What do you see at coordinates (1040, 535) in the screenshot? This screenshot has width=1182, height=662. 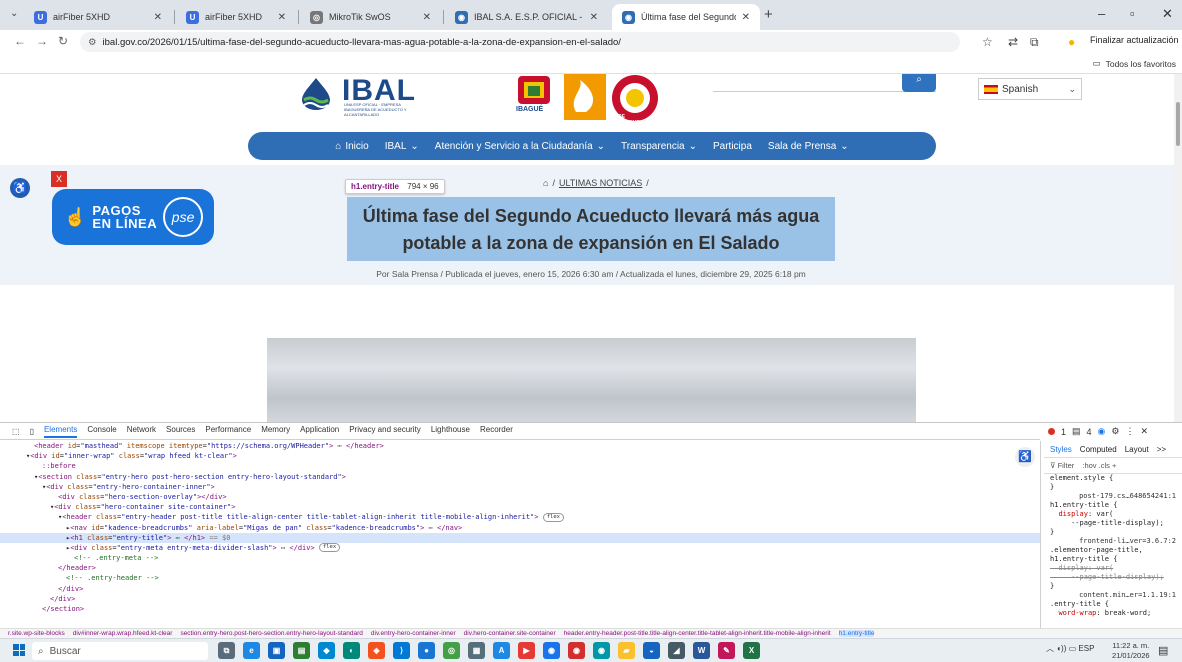 I see `devtools-divider` at bounding box center [1040, 535].